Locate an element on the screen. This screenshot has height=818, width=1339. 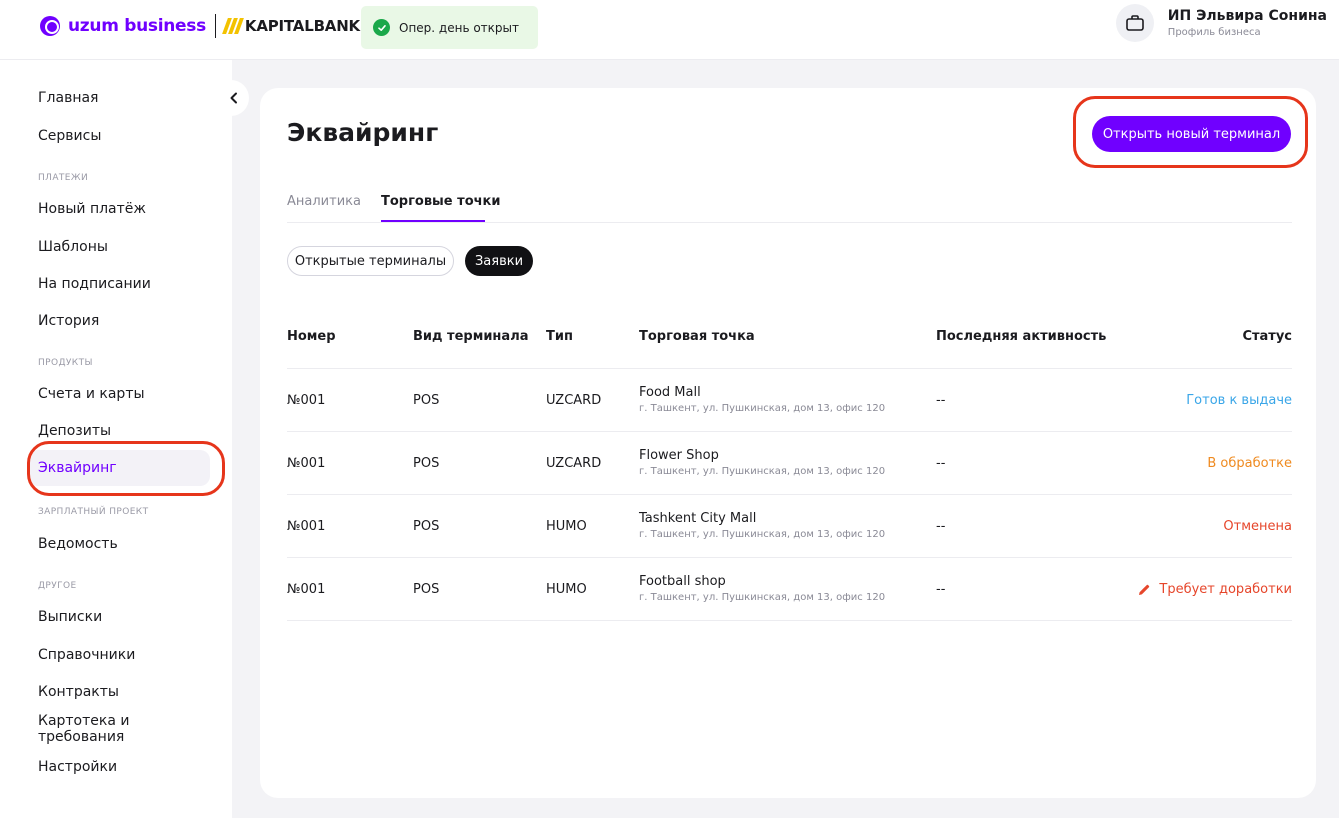
profile-subtitle: Профиль бизнеса is located at coordinates (1214, 32).